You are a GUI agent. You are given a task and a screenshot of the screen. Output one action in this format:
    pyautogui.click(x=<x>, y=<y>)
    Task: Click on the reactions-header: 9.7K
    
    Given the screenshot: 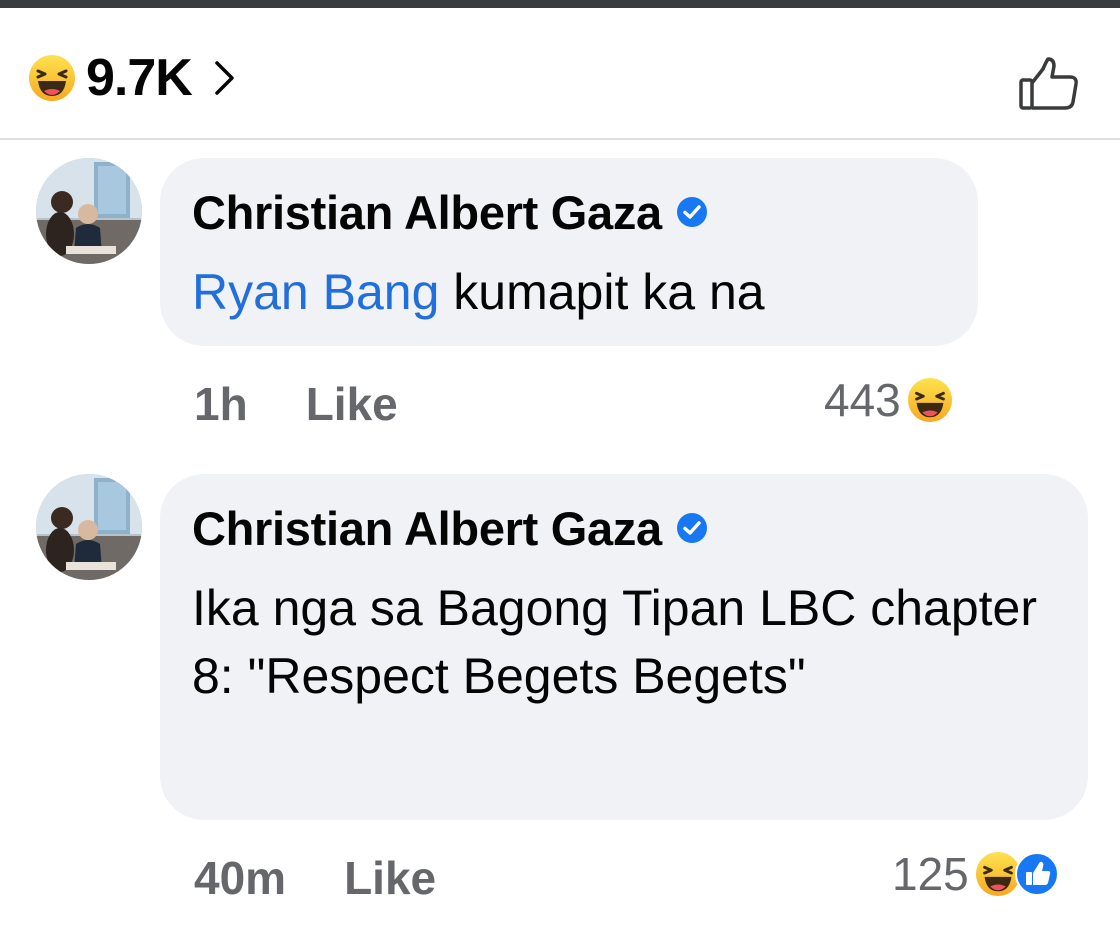 What is the action you would take?
    pyautogui.click(x=560, y=74)
    